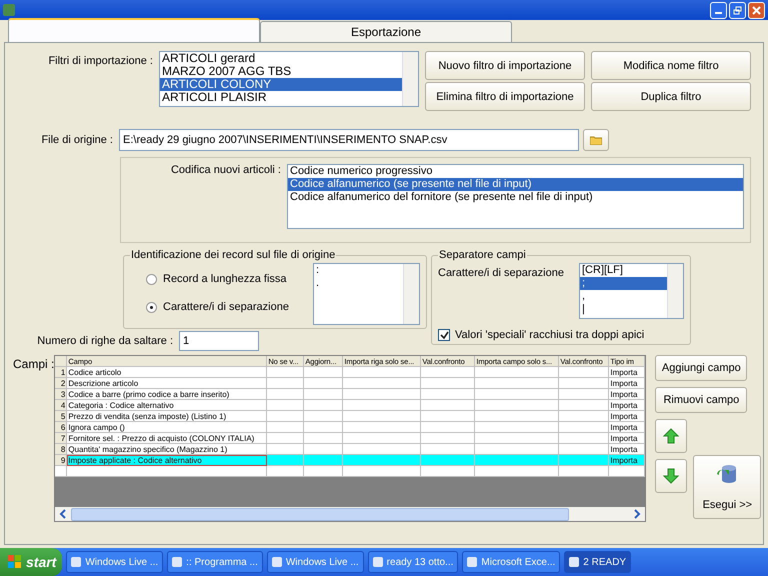 Image resolution: width=768 pixels, height=576 pixels. What do you see at coordinates (515, 184) in the screenshot?
I see `list-item: Codice alfanumerico (se presente nel file di input)` at bounding box center [515, 184].